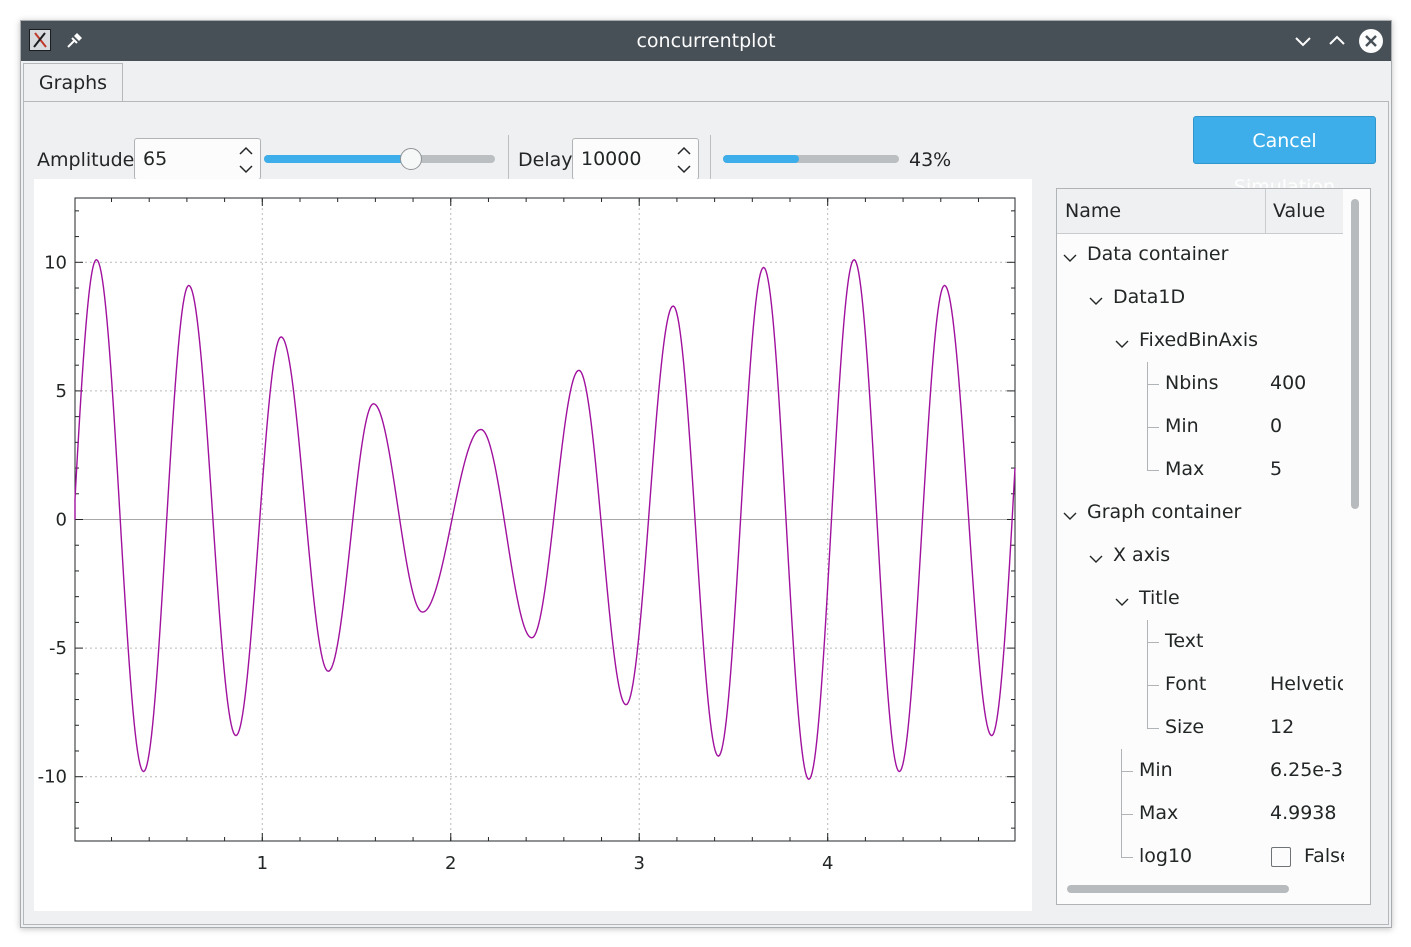  Describe the element at coordinates (52, 777) in the screenshot. I see `y-tick-label: -10` at that location.